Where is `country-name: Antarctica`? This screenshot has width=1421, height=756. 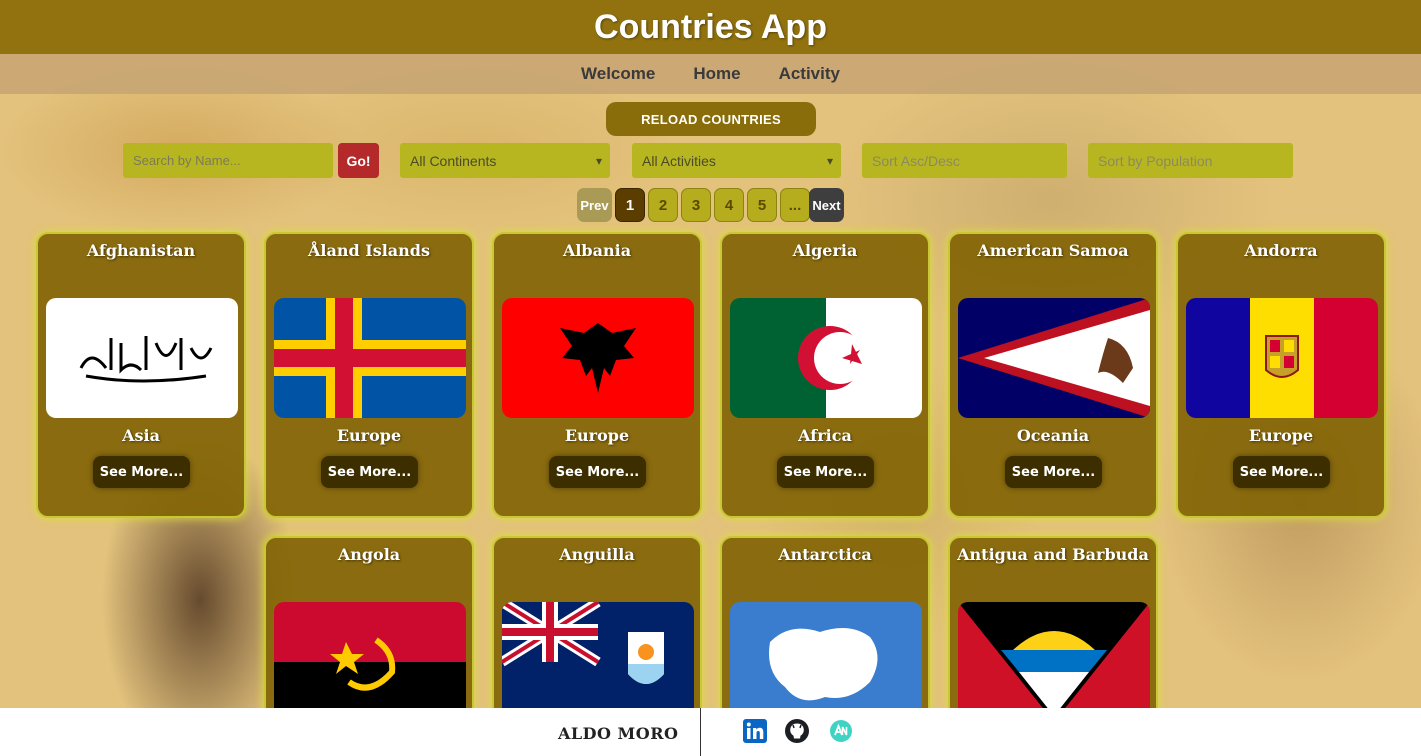
country-name: Antarctica is located at coordinates (825, 554).